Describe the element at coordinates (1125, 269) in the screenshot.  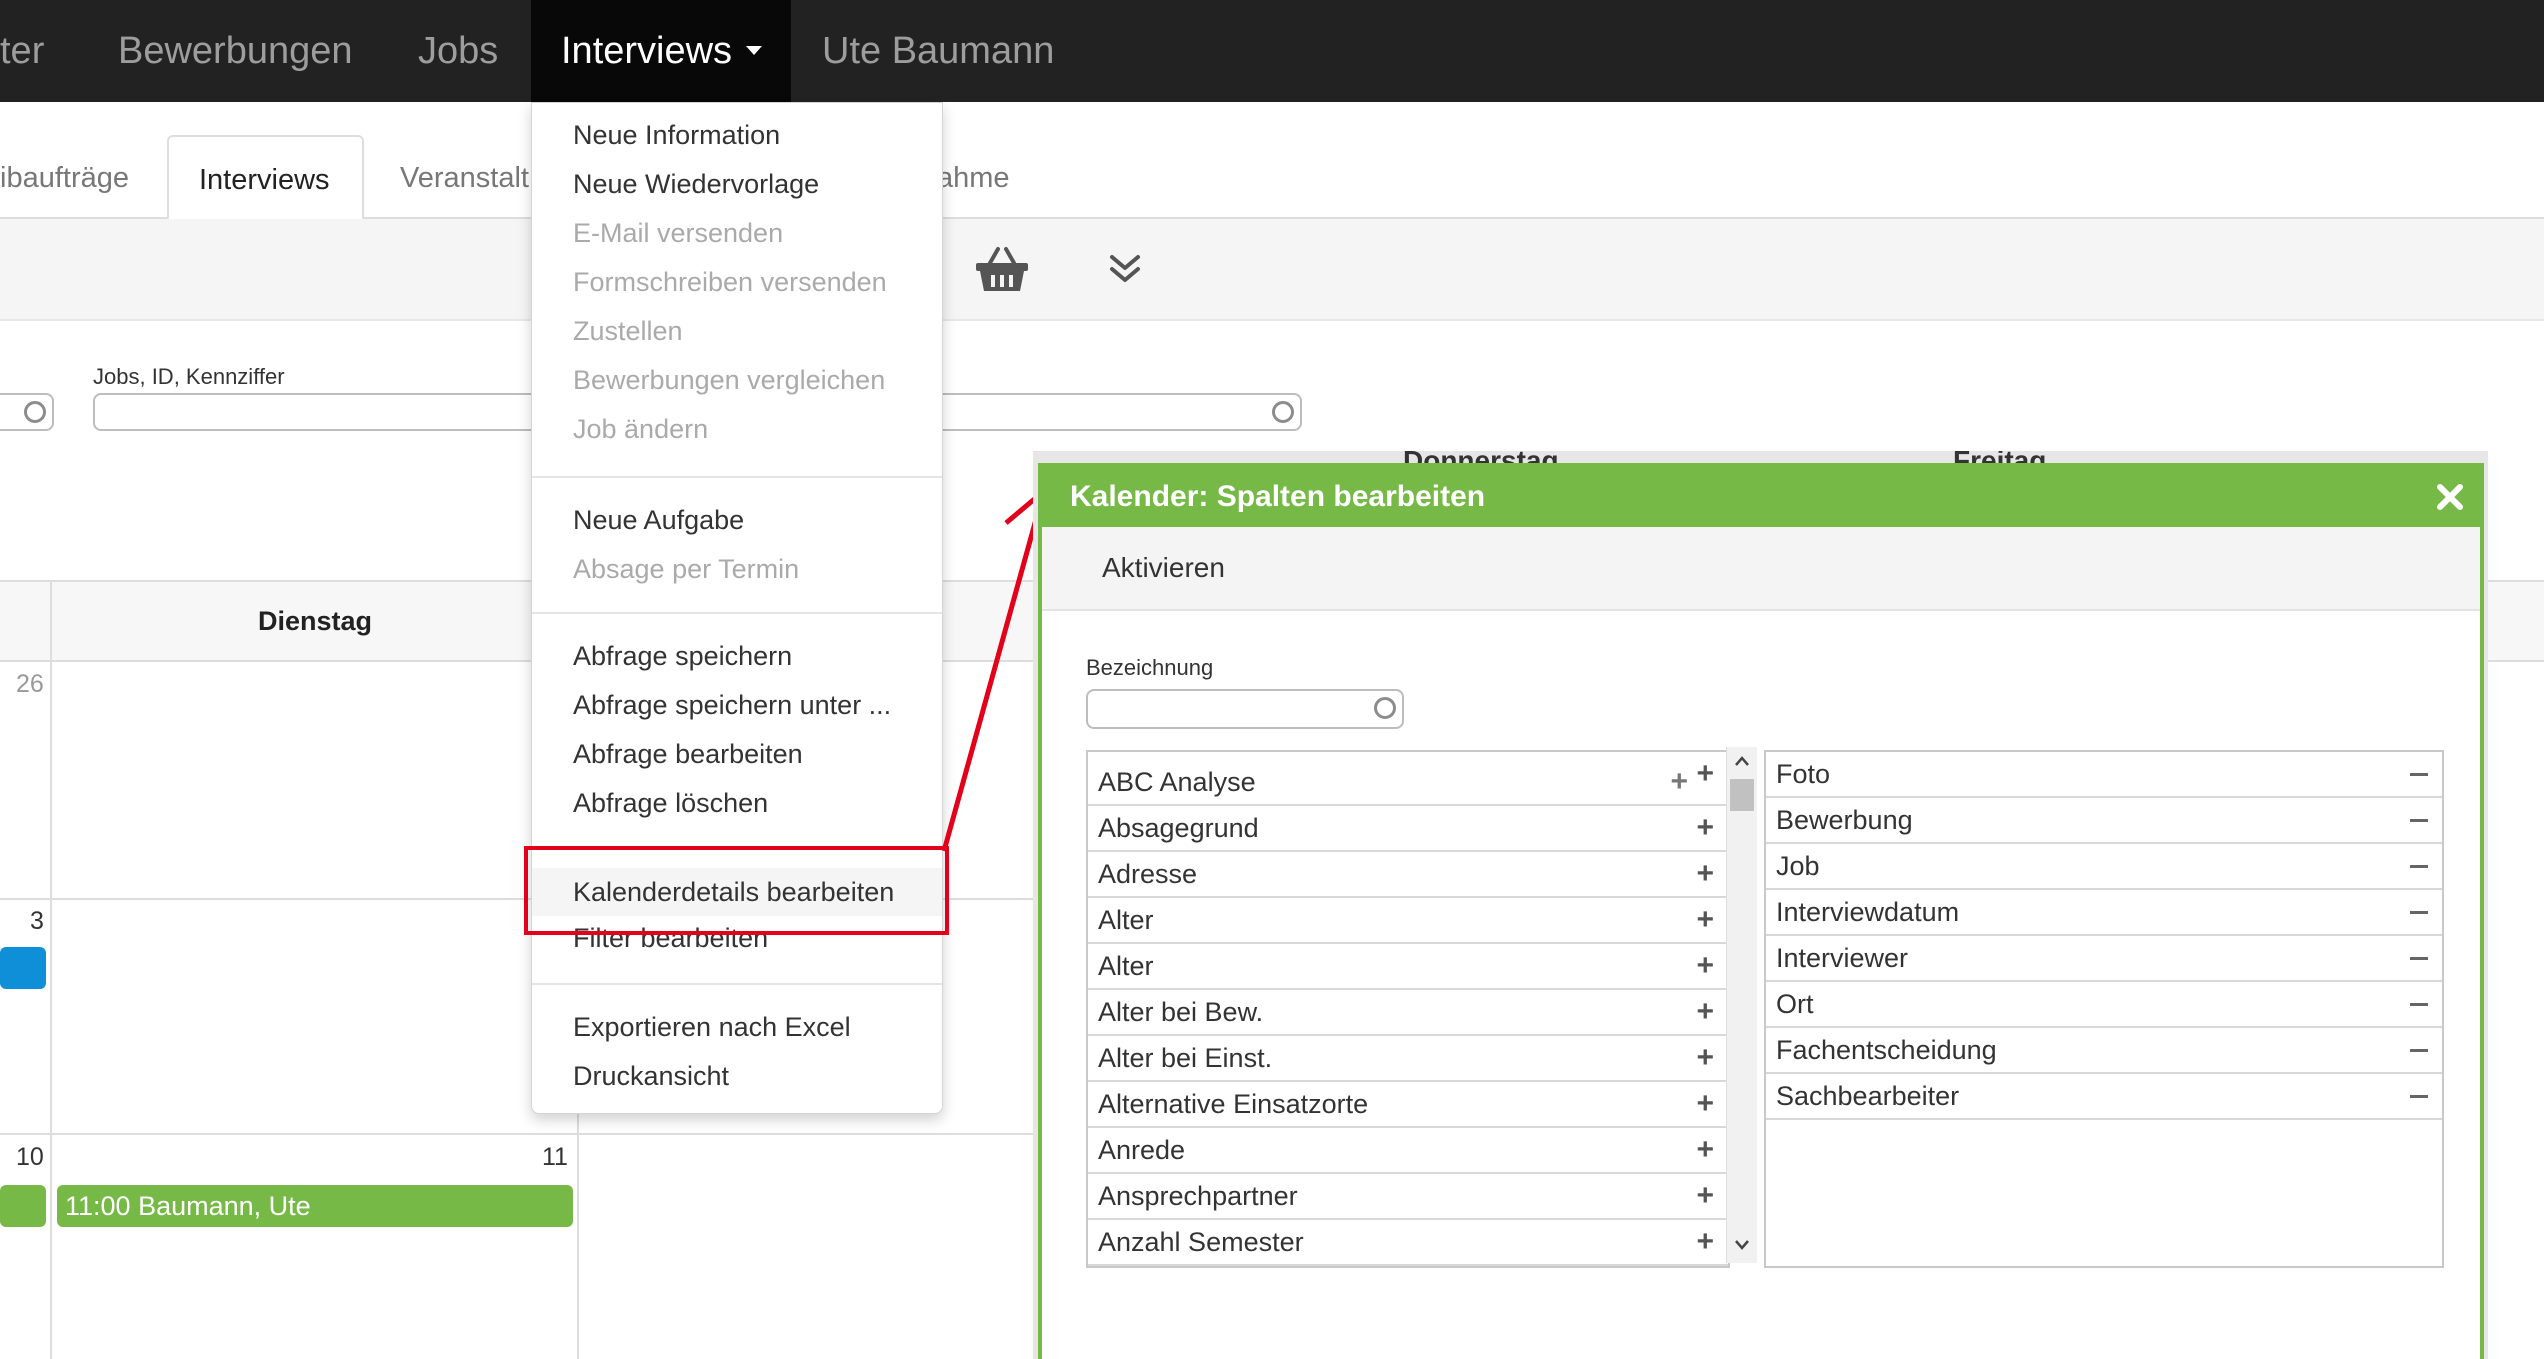
I see `double-chevron-down-icon` at that location.